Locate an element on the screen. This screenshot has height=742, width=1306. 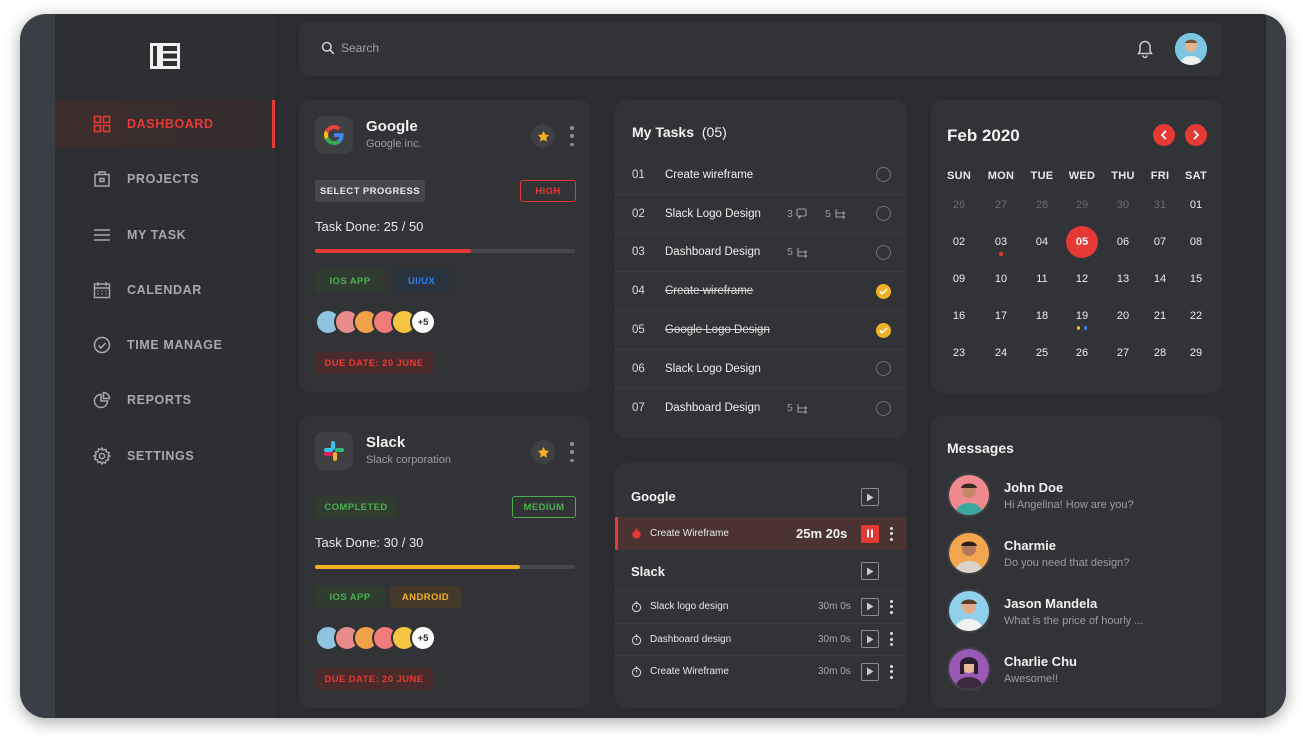
task-row: 04 Create wireframe is located at coordinates (761, 292).